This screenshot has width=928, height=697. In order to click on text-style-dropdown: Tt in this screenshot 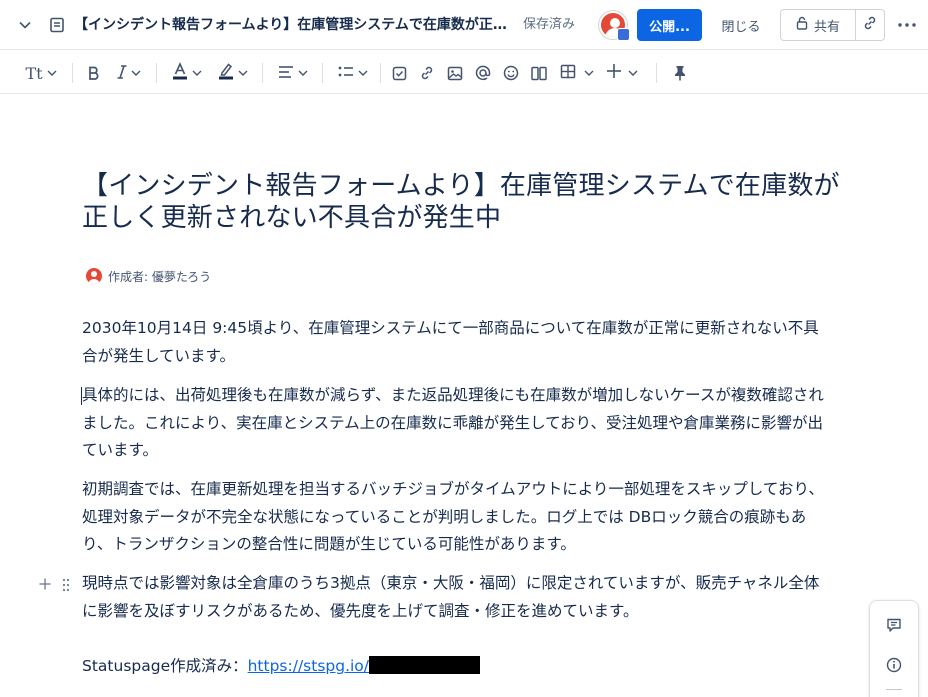, I will do `click(41, 73)`.